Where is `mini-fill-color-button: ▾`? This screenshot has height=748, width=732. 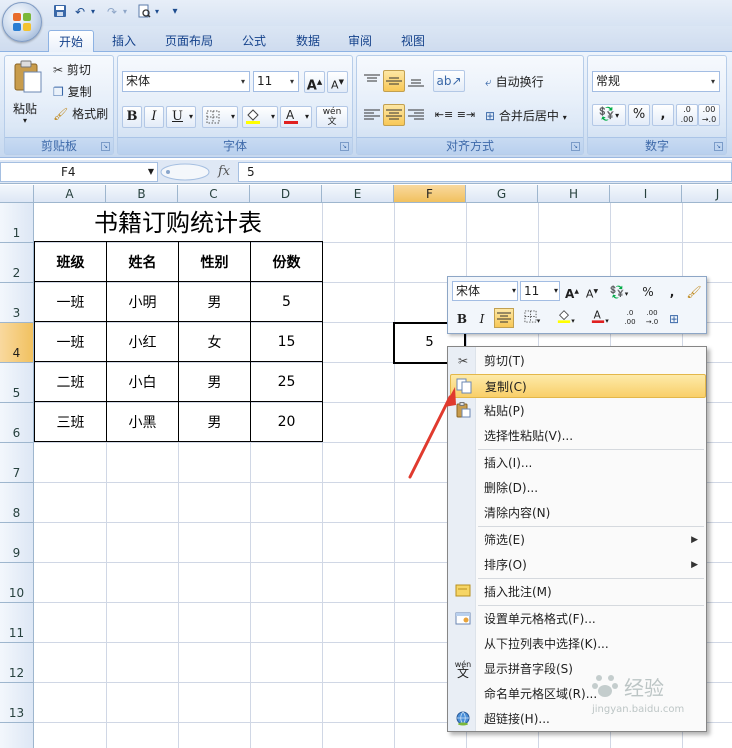 mini-fill-color-button: ▾ is located at coordinates (566, 318).